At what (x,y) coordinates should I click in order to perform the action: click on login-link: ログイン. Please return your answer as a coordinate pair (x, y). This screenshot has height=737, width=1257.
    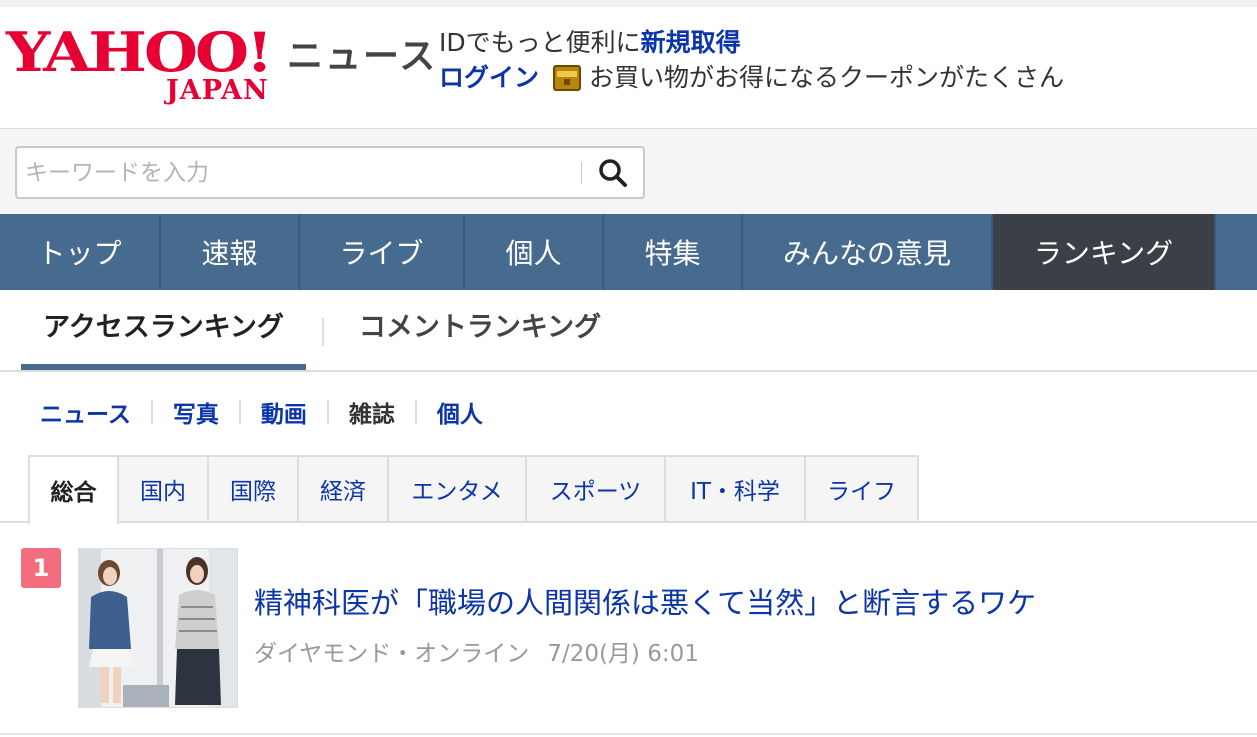
    Looking at the image, I should click on (489, 78).